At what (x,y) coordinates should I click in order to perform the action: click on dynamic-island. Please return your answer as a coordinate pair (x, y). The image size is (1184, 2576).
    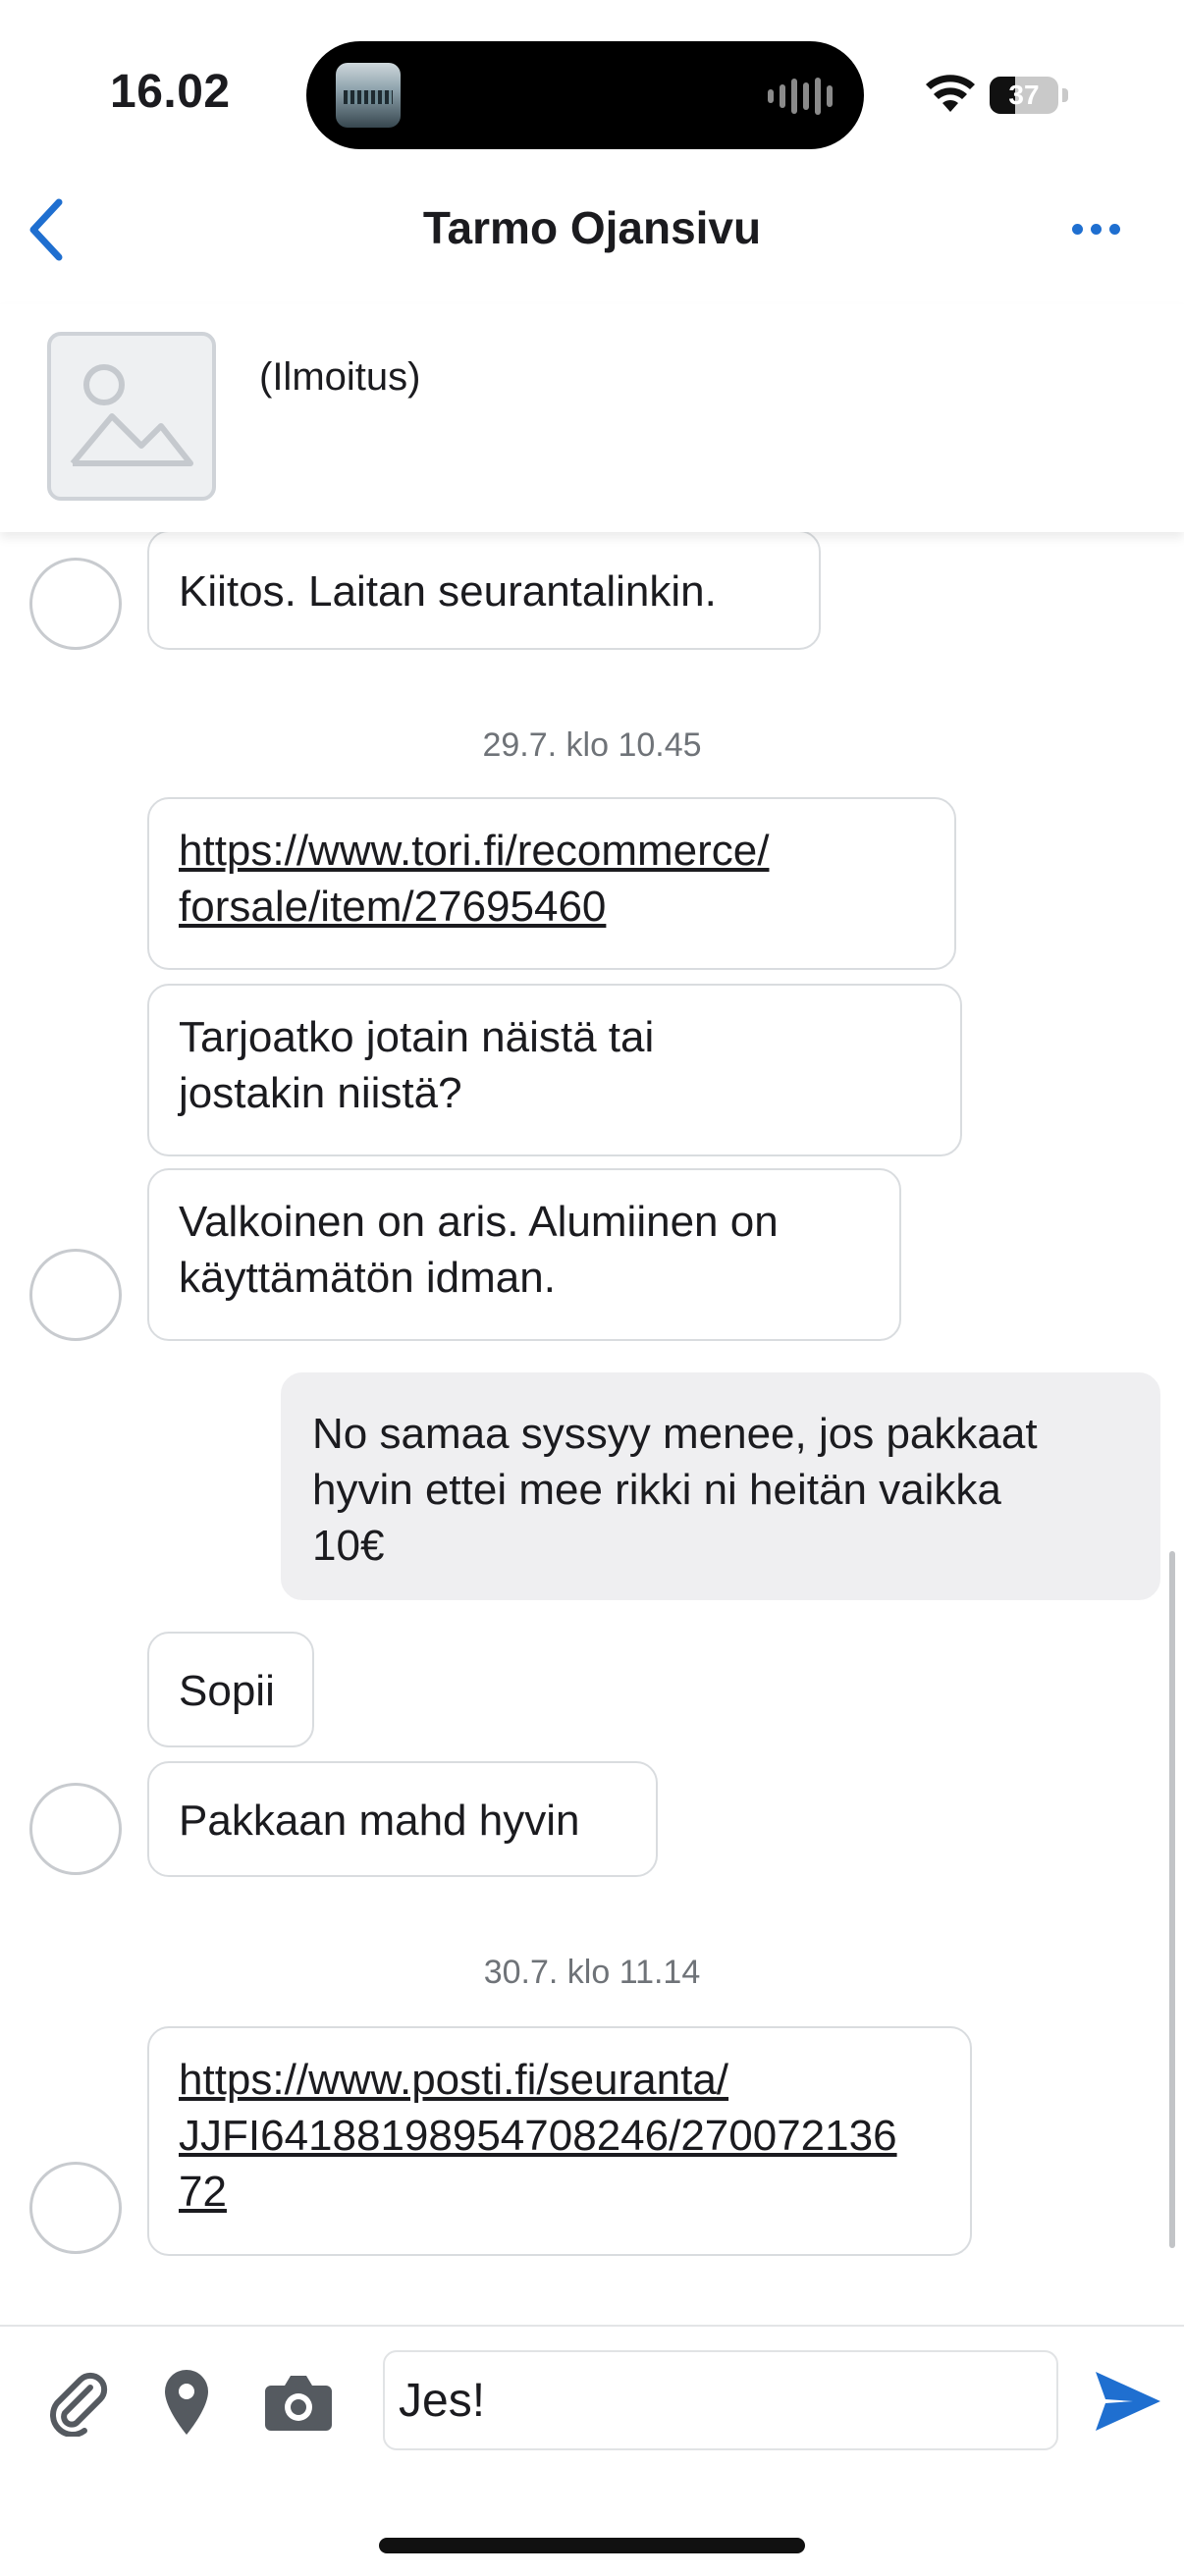
    Looking at the image, I should click on (585, 95).